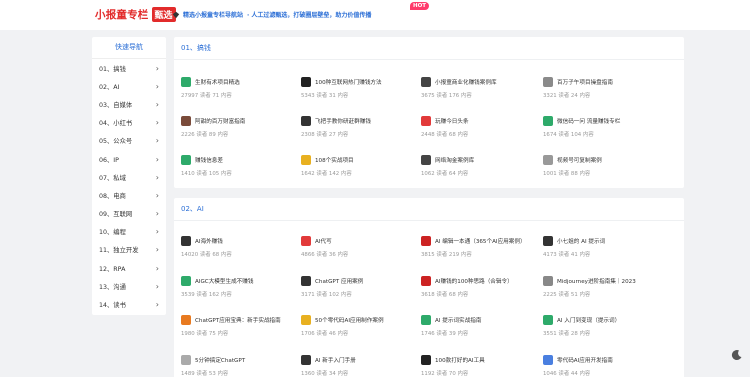 The image size is (750, 377). What do you see at coordinates (343, 122) in the screenshot?
I see `card-title: 飞把手教你研赶群赚钱` at bounding box center [343, 122].